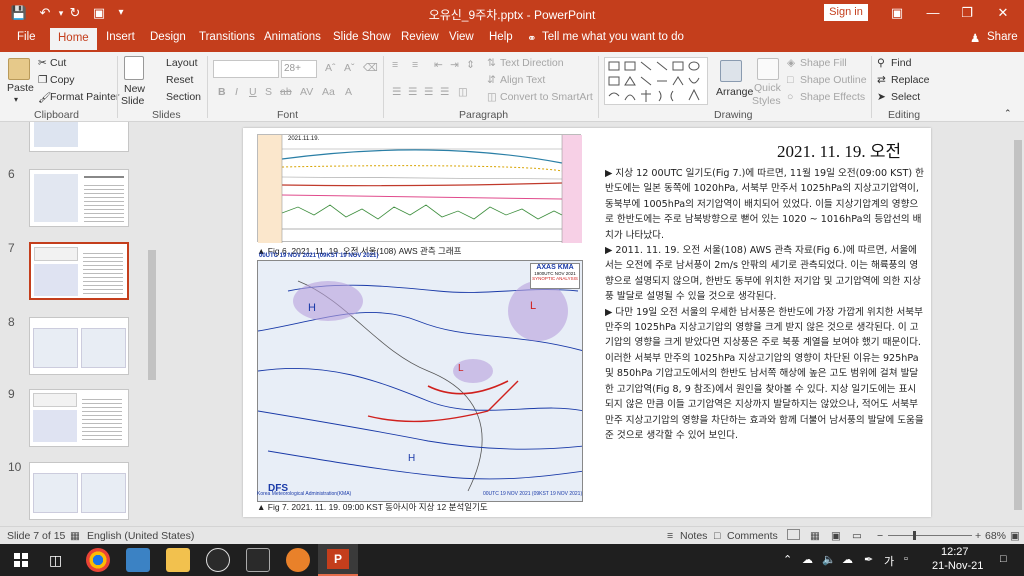  What do you see at coordinates (1015, 536) in the screenshot?
I see `fit-to-window-icon: ▣` at bounding box center [1015, 536].